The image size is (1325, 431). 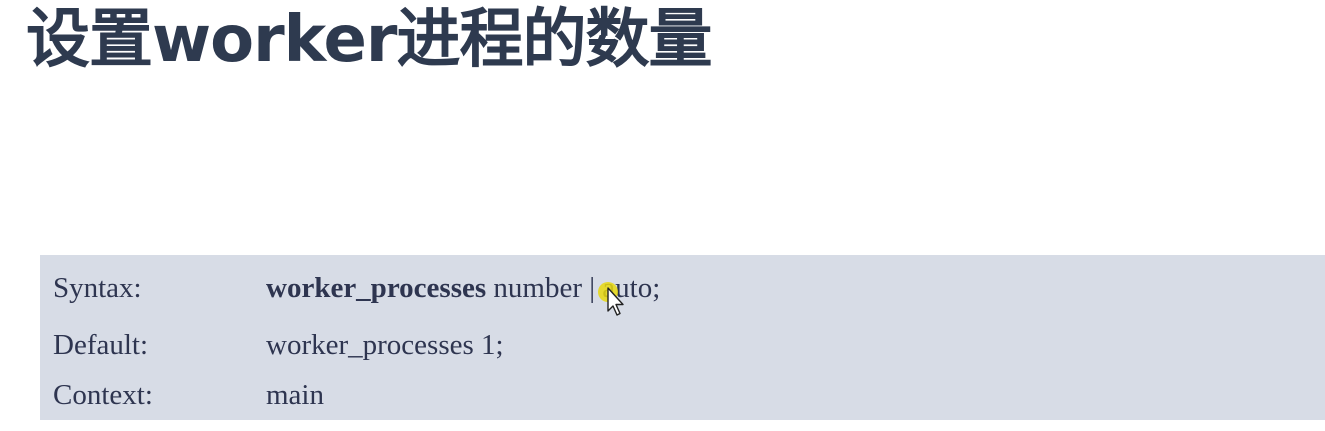 I want to click on context-label: Context:, so click(x=103, y=395).